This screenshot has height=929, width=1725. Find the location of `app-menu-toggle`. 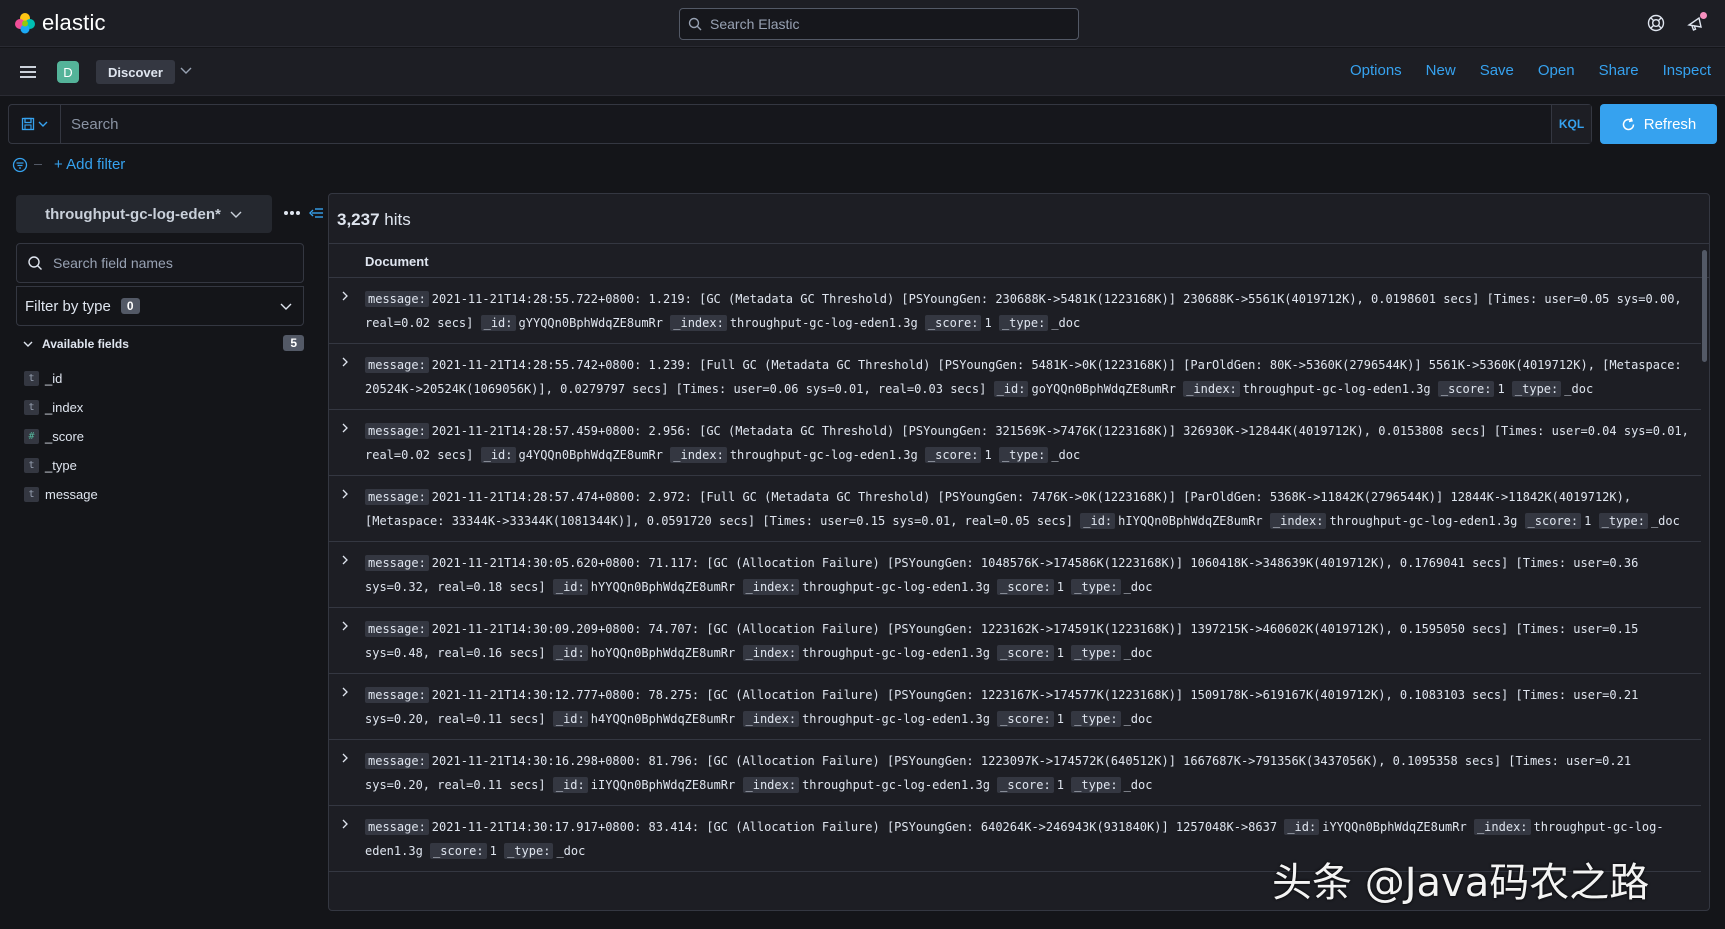

app-menu-toggle is located at coordinates (186, 70).